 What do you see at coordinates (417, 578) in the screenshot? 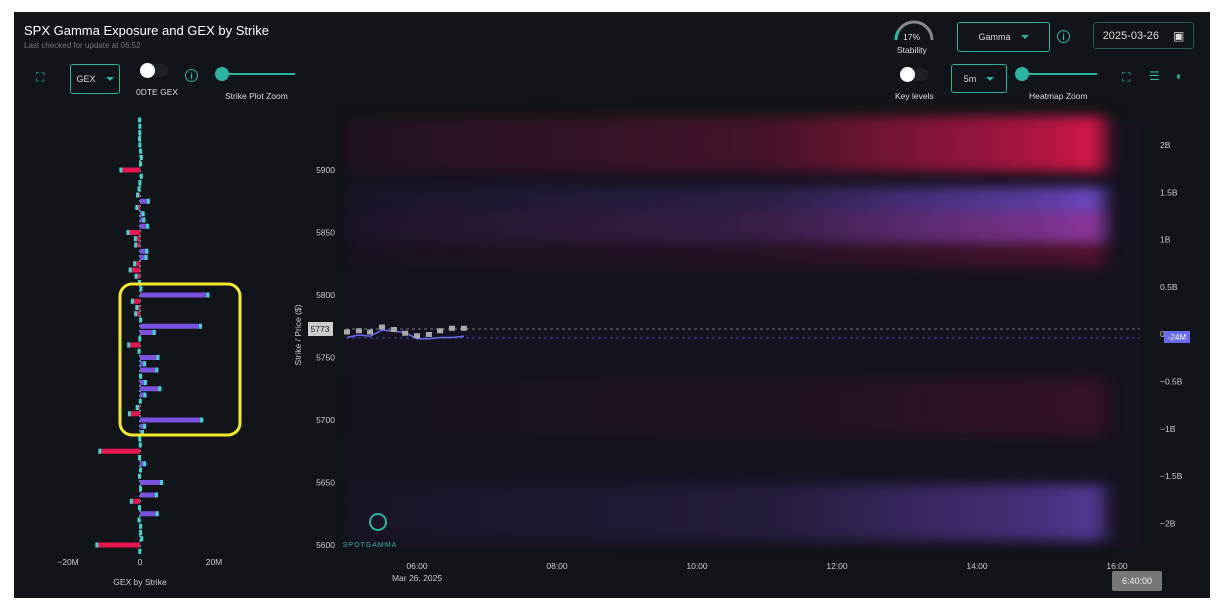
I see `x-date-label: Mar 26, 2025` at bounding box center [417, 578].